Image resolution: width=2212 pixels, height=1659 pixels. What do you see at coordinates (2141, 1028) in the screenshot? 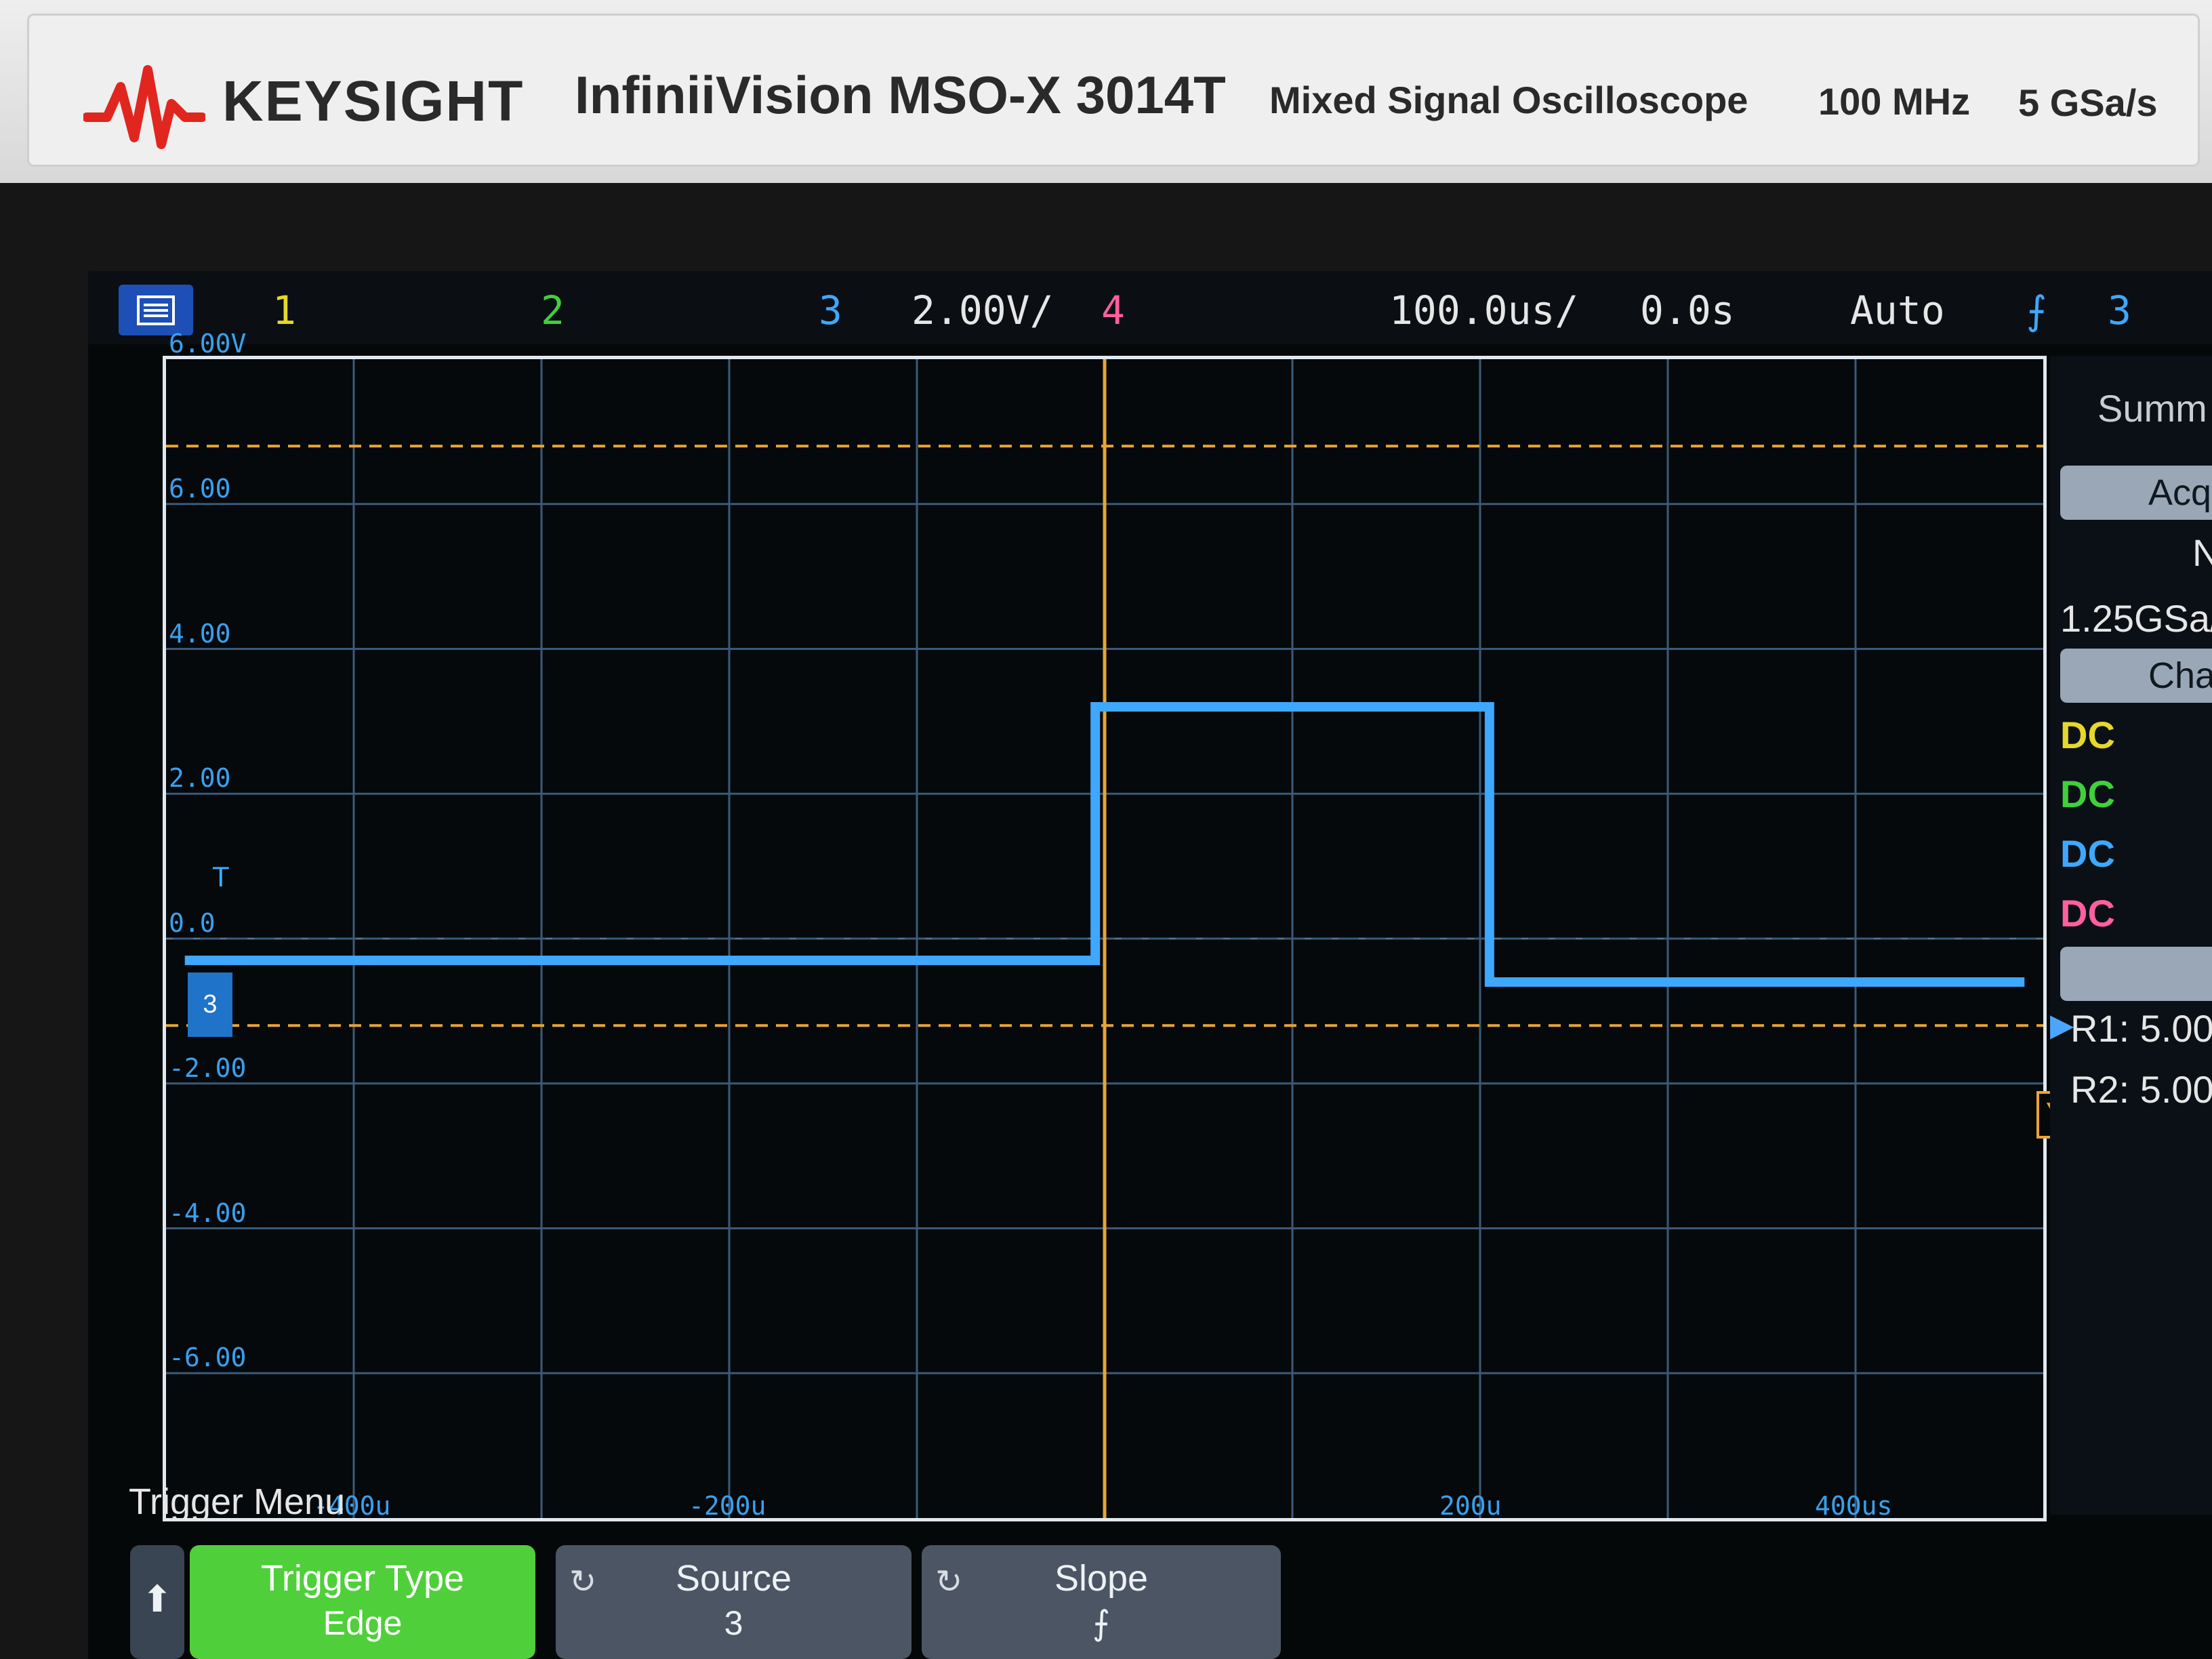
I see `reference-r1: R1: 5.00` at bounding box center [2141, 1028].